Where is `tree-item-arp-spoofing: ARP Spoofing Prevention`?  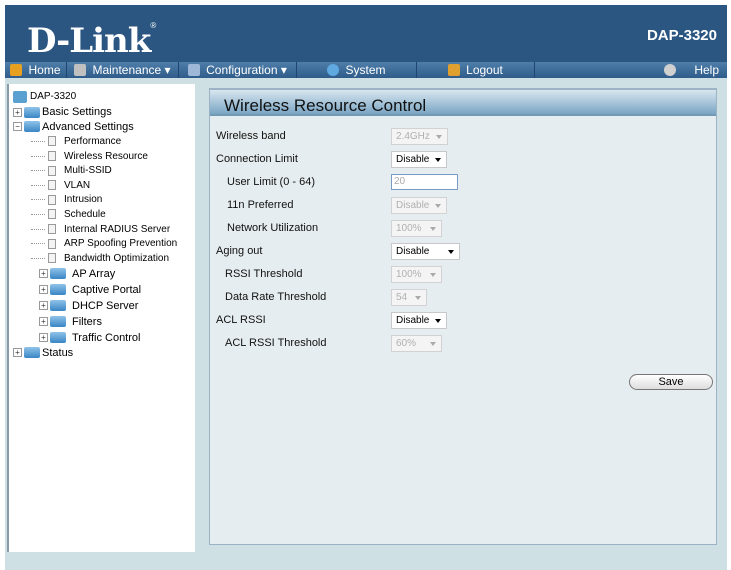
tree-item-arp-spoofing: ARP Spoofing Prevention is located at coordinates (102, 243).